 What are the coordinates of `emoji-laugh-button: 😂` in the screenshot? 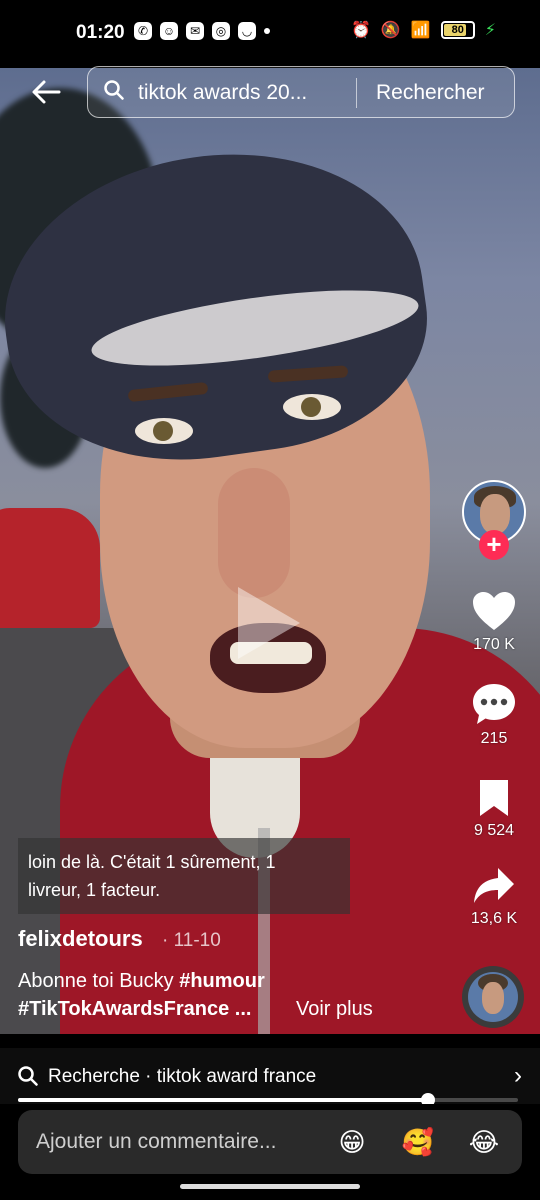 It's located at (484, 1142).